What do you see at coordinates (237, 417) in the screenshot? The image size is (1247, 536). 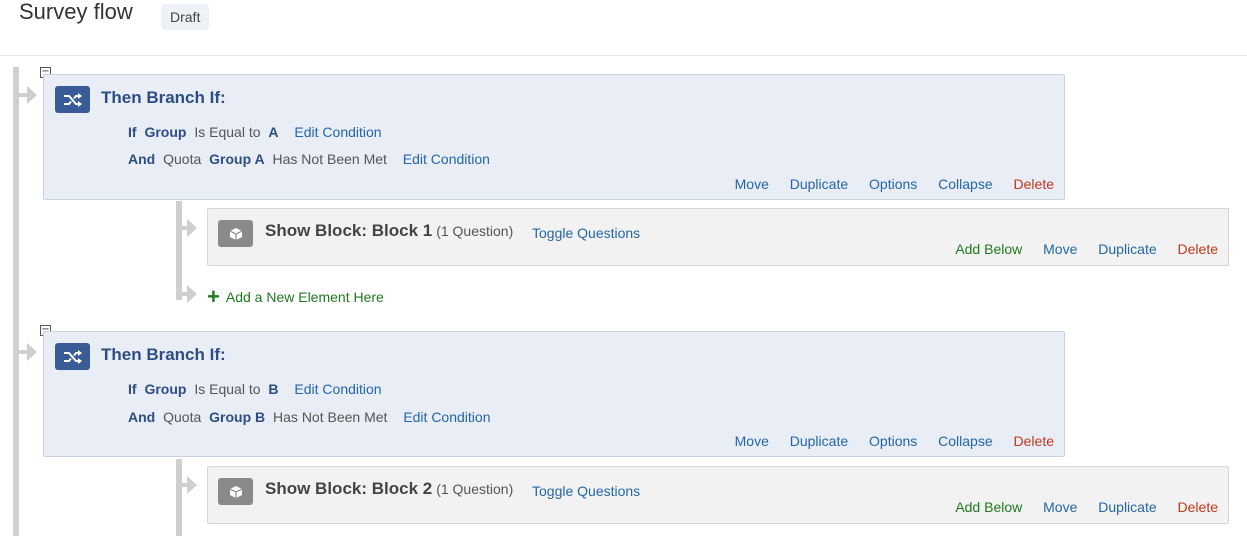 I see `condition-quota: Group B` at bounding box center [237, 417].